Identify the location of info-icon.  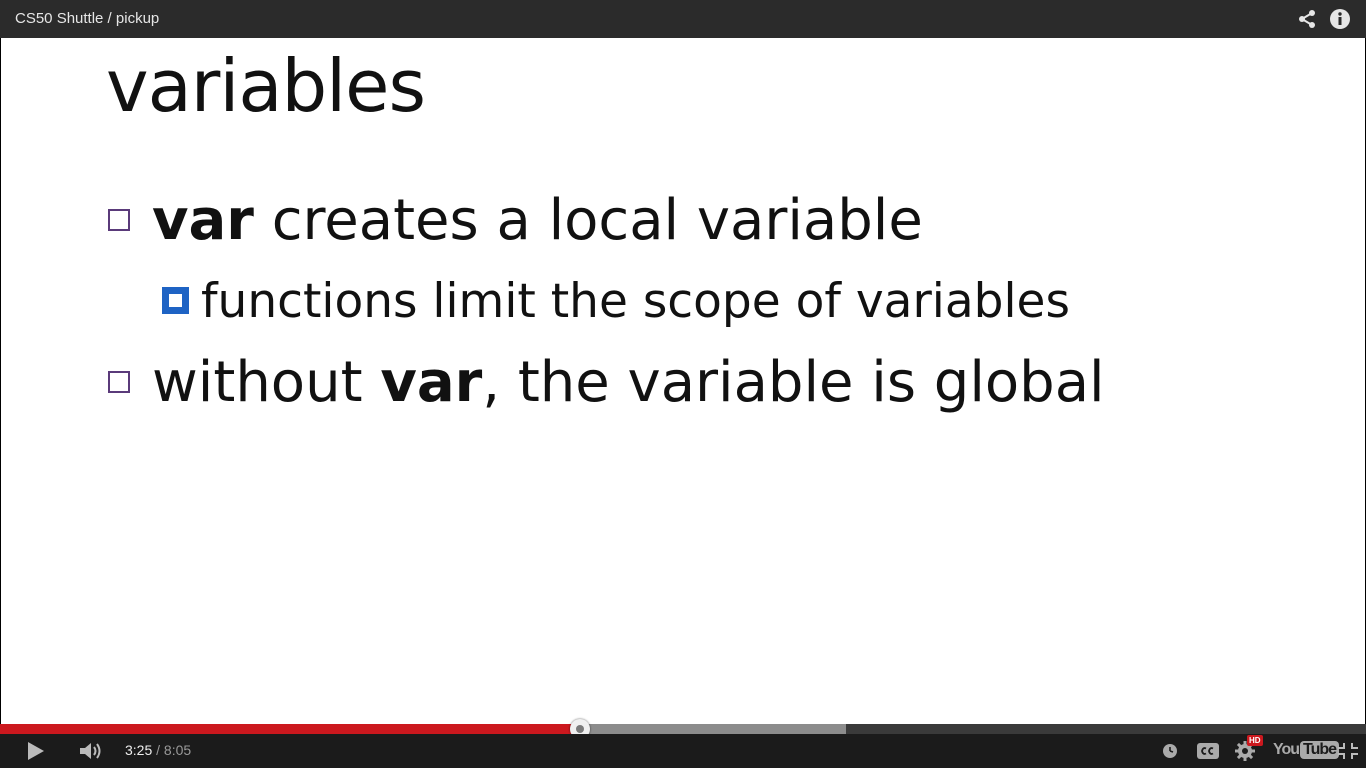
(1340, 19).